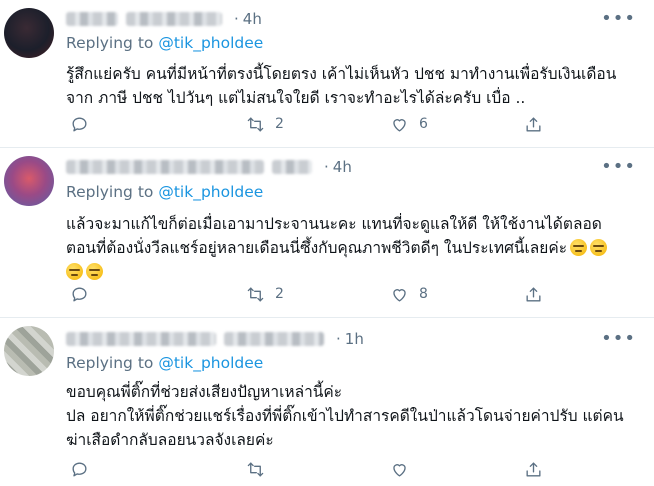 This screenshot has width=654, height=486. Describe the element at coordinates (409, 294) in the screenshot. I see `like-button: 8` at that location.